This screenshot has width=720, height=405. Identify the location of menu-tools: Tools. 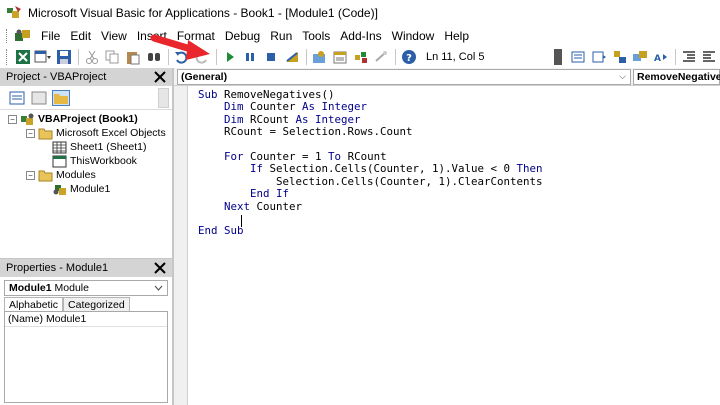
(316, 36).